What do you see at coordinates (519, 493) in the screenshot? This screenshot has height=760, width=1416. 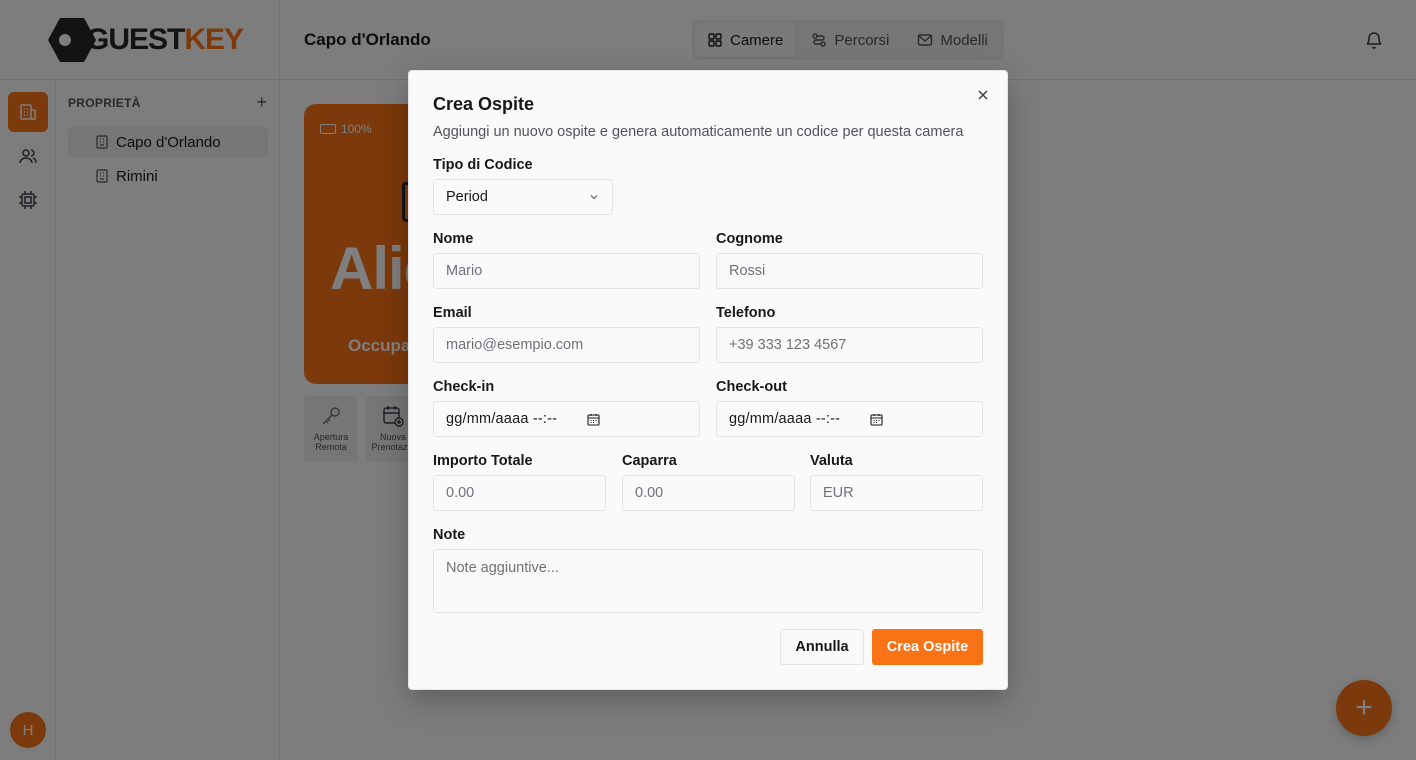 I see `total-amount-input: 0.00` at bounding box center [519, 493].